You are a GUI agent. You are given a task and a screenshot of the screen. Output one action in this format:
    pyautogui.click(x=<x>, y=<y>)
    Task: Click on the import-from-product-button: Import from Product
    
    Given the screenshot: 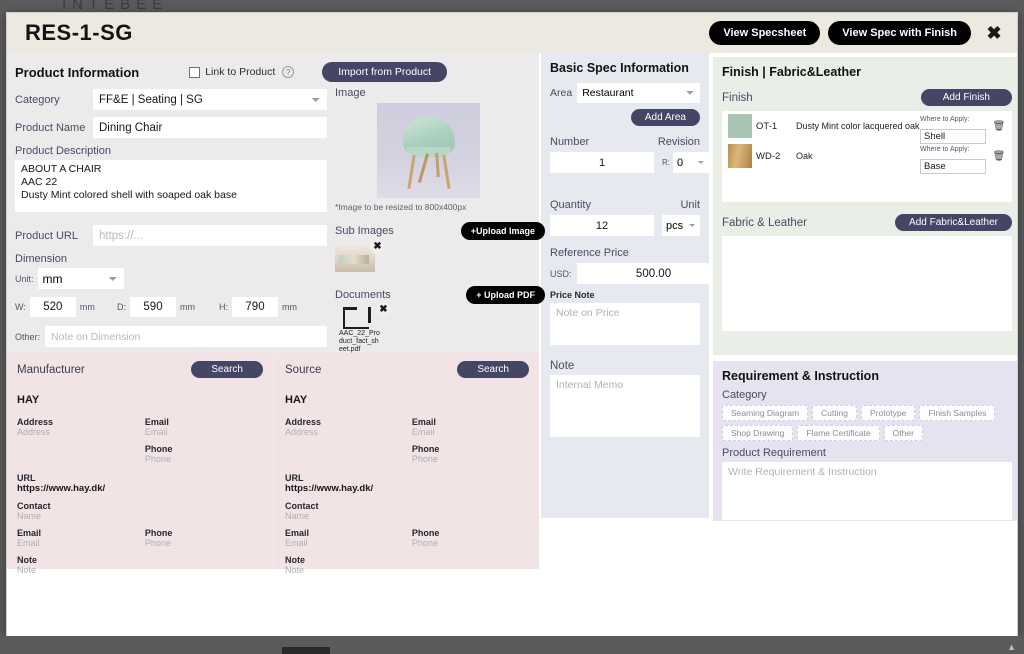 What is the action you would take?
    pyautogui.click(x=385, y=72)
    